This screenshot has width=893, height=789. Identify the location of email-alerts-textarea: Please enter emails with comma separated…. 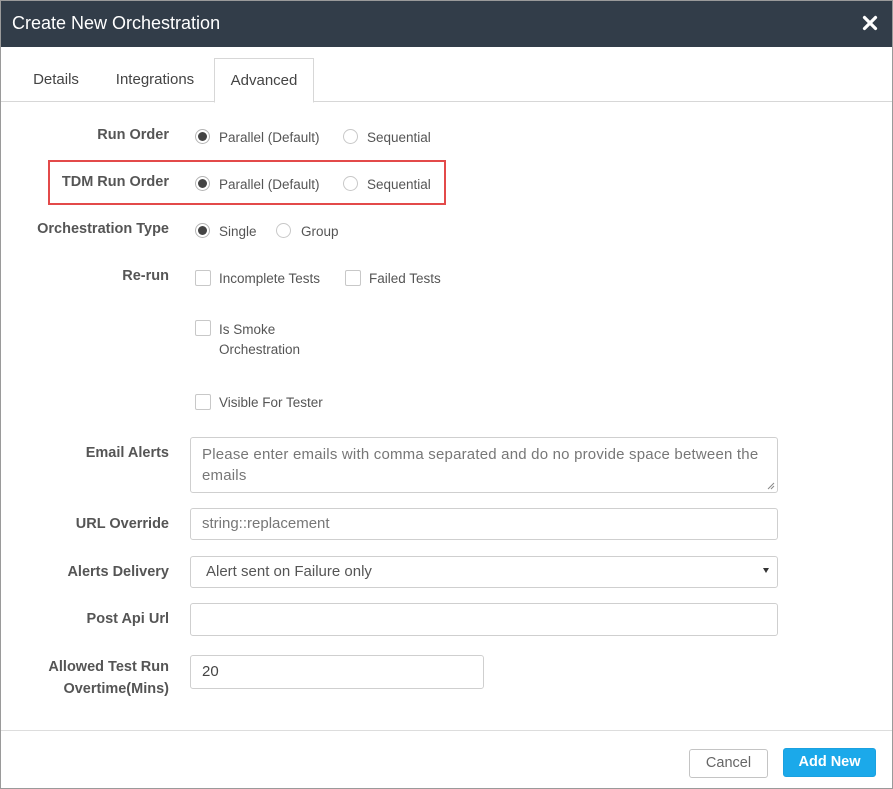
(484, 465).